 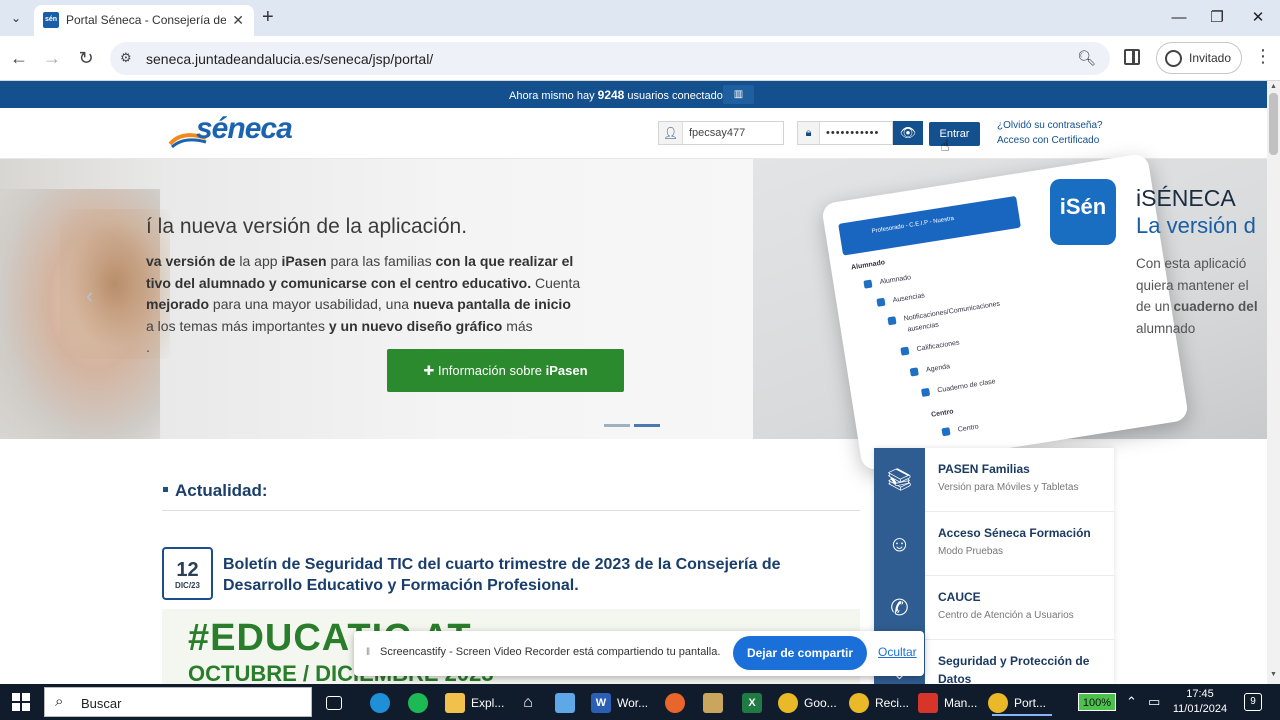 I want to click on section-divider, so click(x=511, y=510).